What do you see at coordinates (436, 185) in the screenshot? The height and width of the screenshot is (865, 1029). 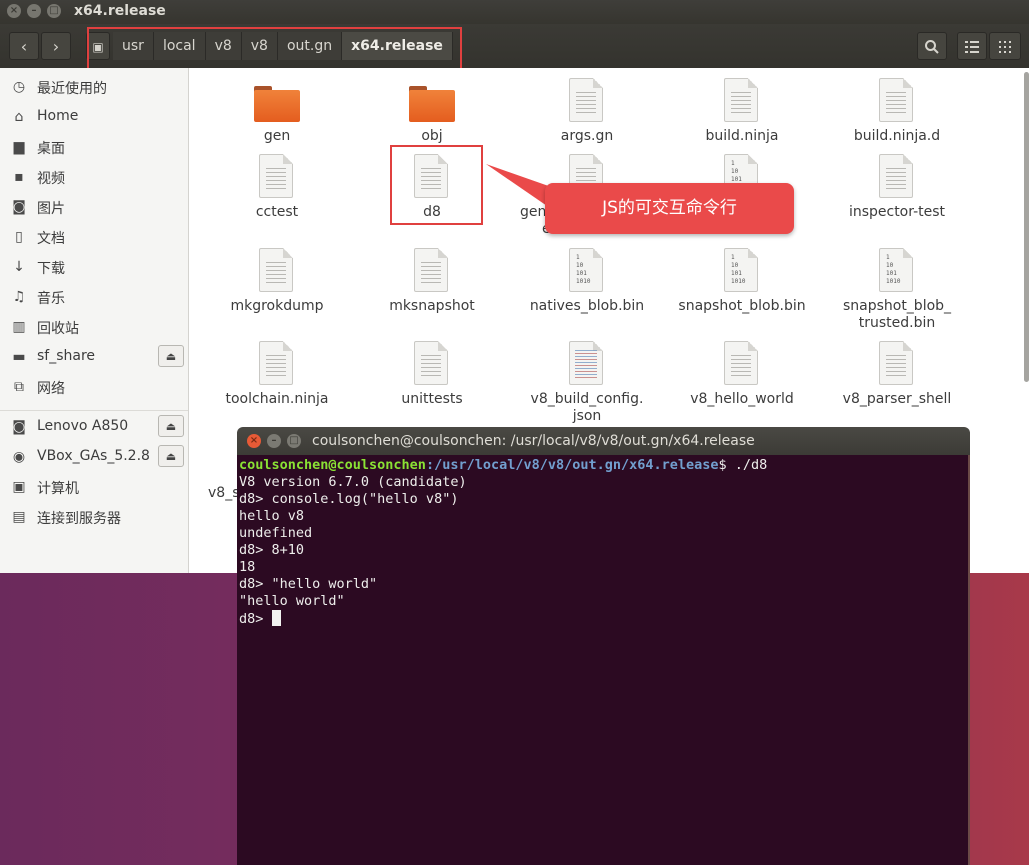 I see `d8-highlight-box` at bounding box center [436, 185].